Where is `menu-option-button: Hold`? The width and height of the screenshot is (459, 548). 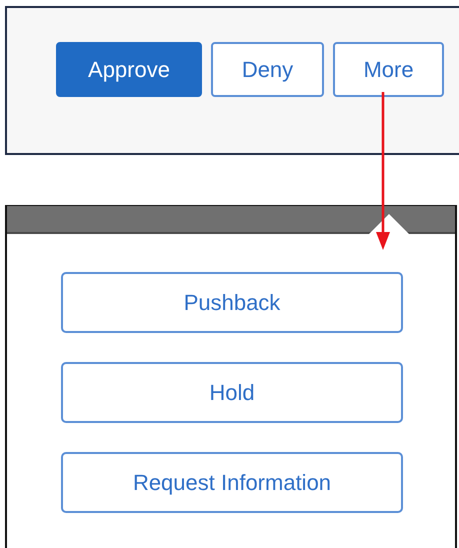 menu-option-button: Hold is located at coordinates (232, 392).